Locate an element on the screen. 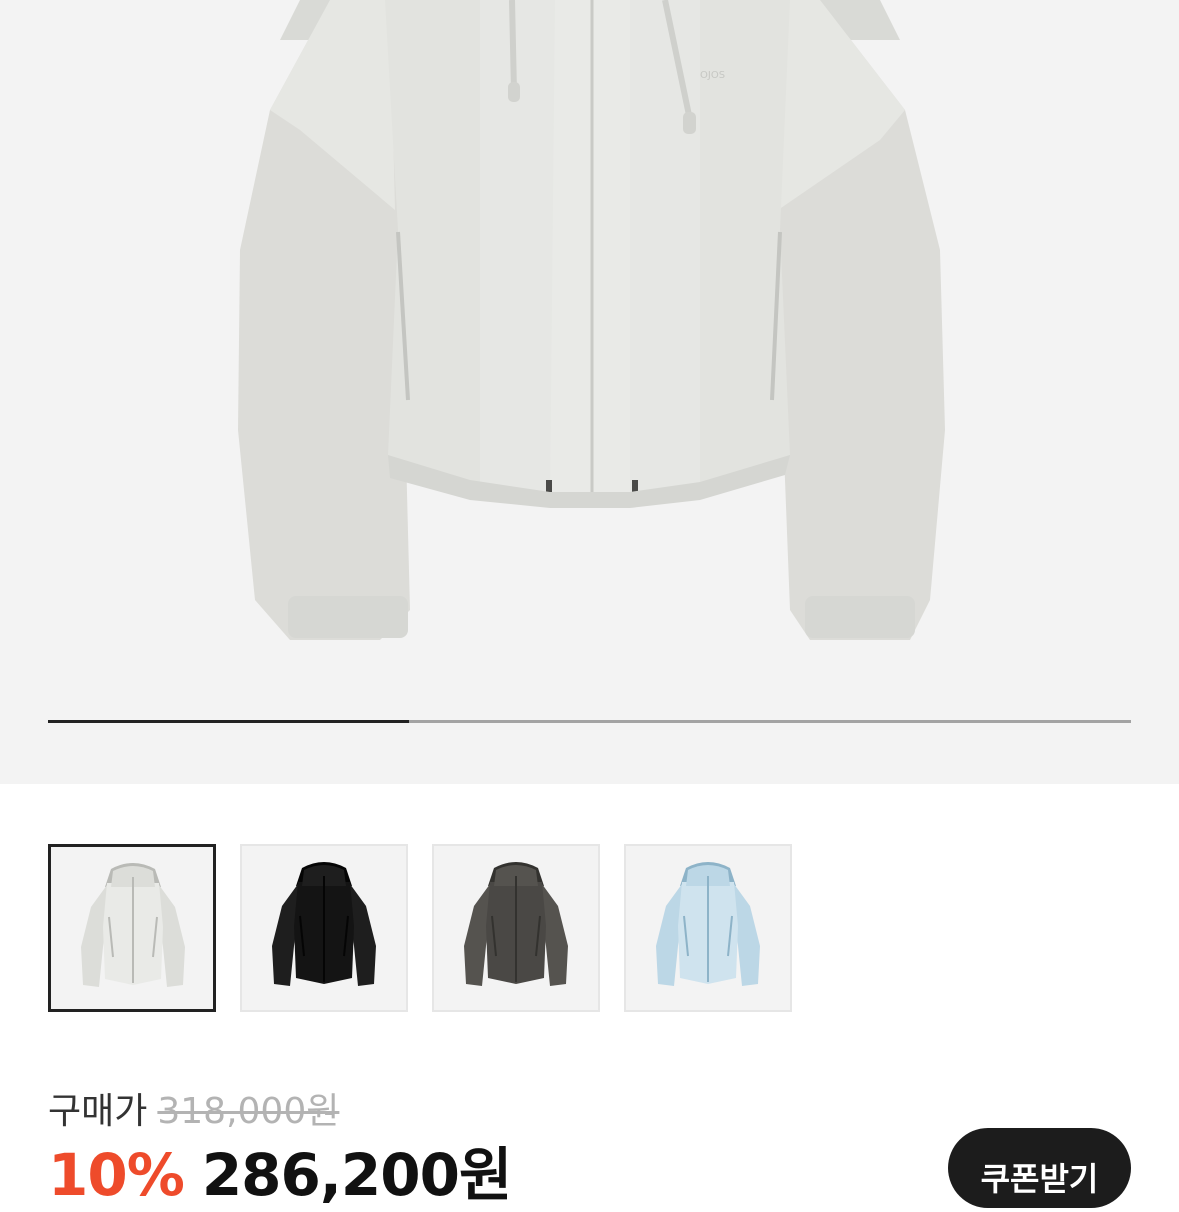 The width and height of the screenshot is (1179, 1212). thumbnail-charcoal is located at coordinates (516, 928).